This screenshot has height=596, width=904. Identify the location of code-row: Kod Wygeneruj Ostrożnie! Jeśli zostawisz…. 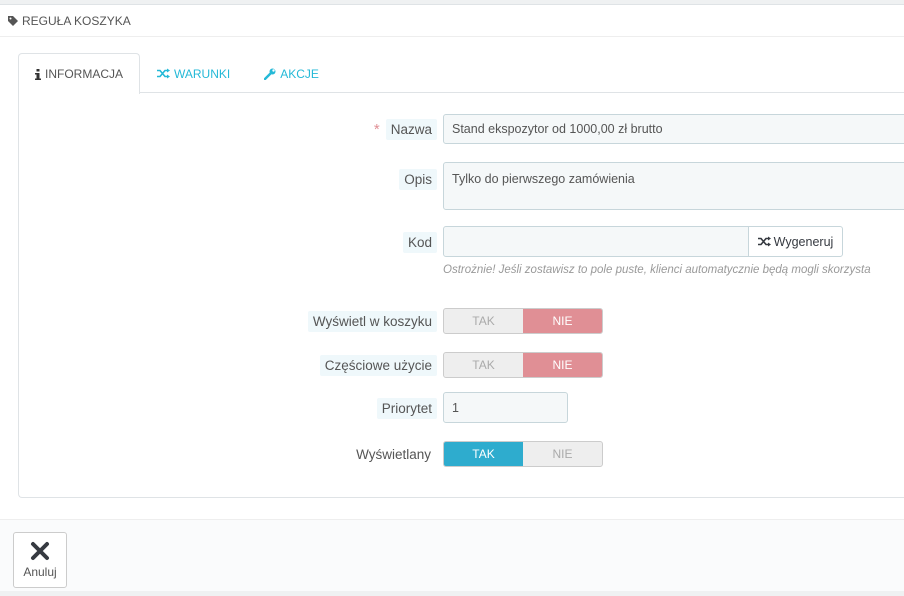
(461, 251).